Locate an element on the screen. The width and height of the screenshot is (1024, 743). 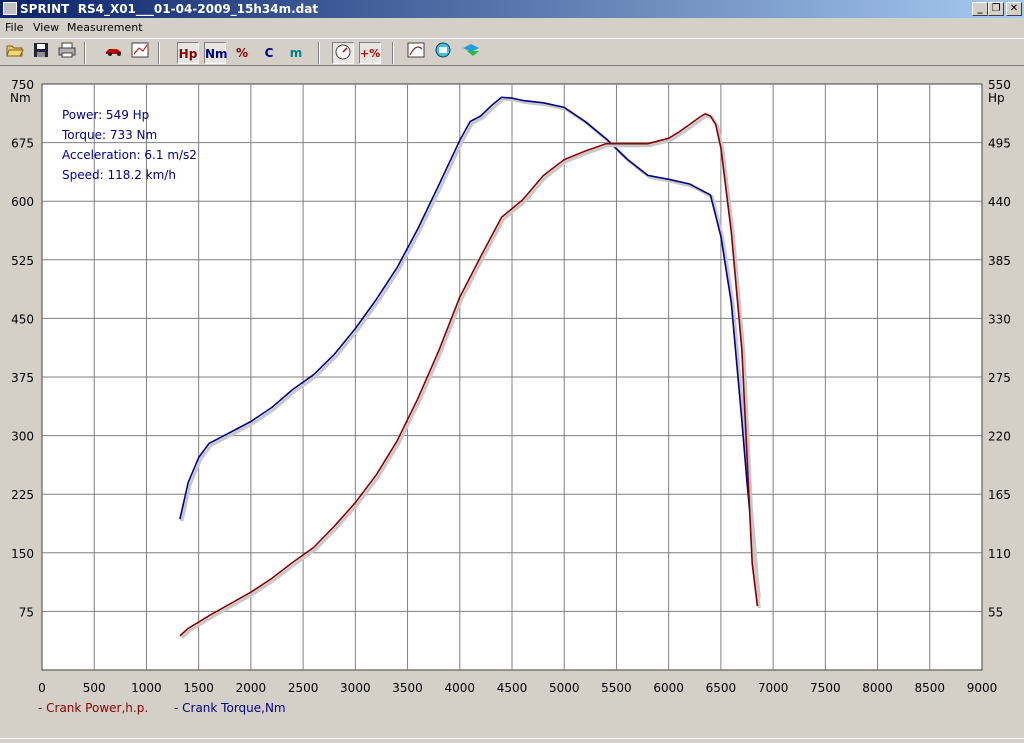
x-tick-label: 1000 is located at coordinates (146, 688).